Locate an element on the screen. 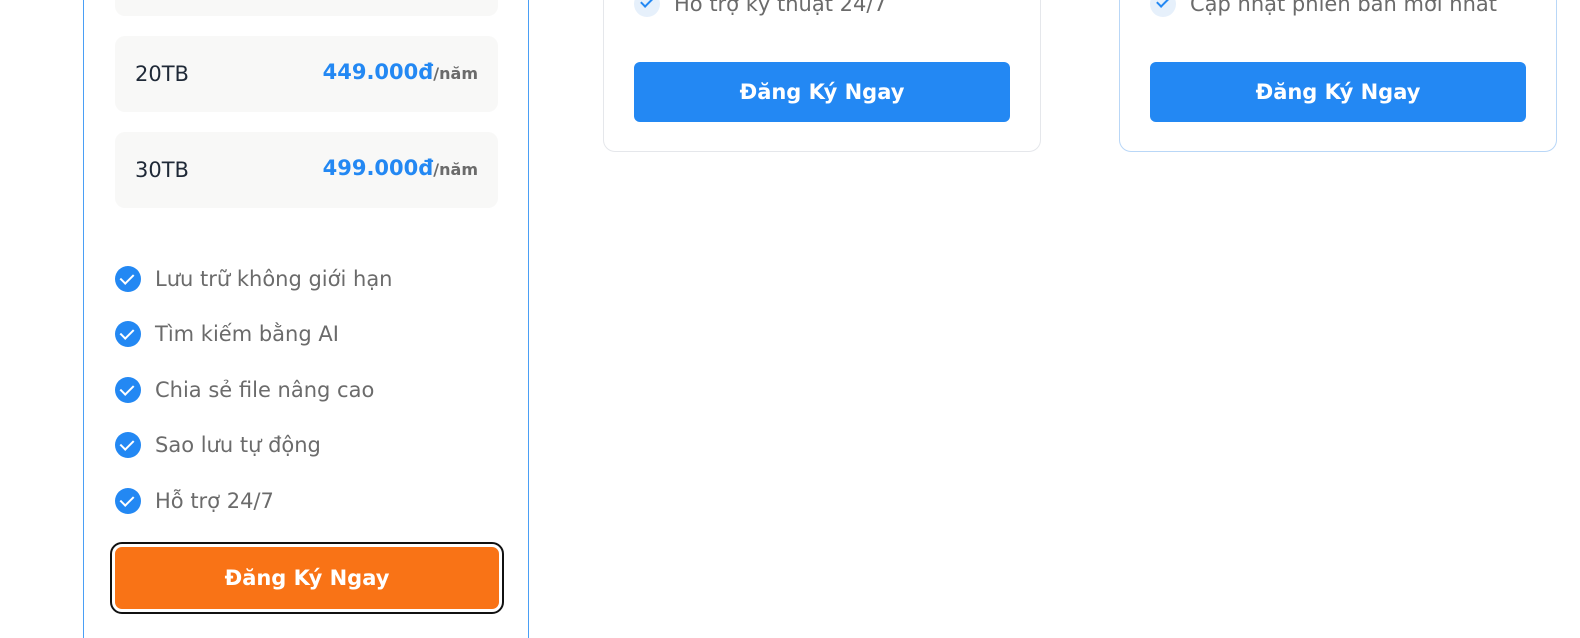 The width and height of the screenshot is (1580, 638). register-now-button-featured: Đăng Ký Ngay is located at coordinates (307, 578).